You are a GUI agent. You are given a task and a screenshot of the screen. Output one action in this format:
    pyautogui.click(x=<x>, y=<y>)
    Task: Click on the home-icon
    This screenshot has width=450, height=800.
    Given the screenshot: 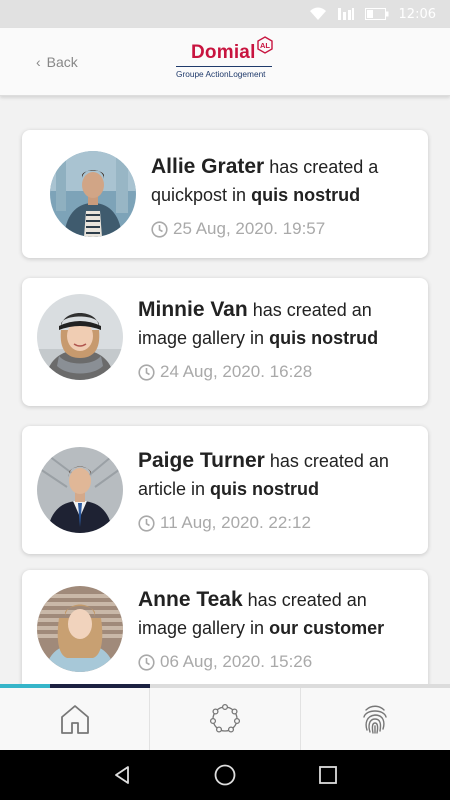 What is the action you would take?
    pyautogui.click(x=74, y=719)
    